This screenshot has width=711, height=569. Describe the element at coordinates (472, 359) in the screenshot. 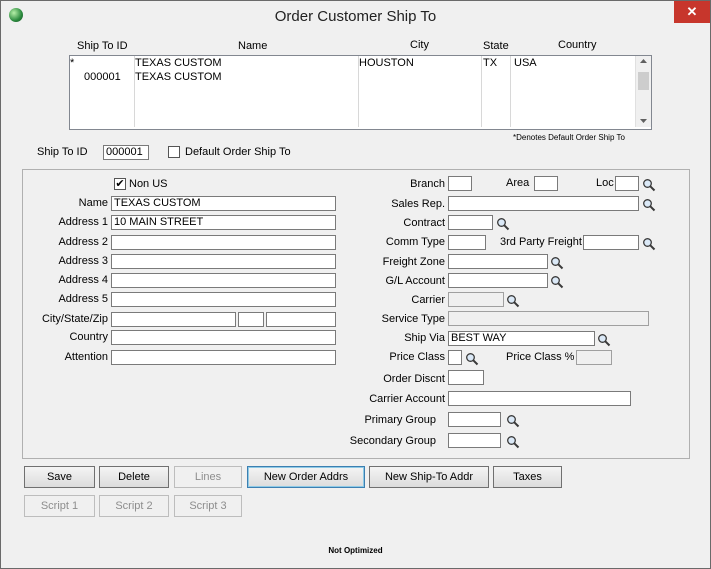

I see `price-class-lookup-icon` at that location.